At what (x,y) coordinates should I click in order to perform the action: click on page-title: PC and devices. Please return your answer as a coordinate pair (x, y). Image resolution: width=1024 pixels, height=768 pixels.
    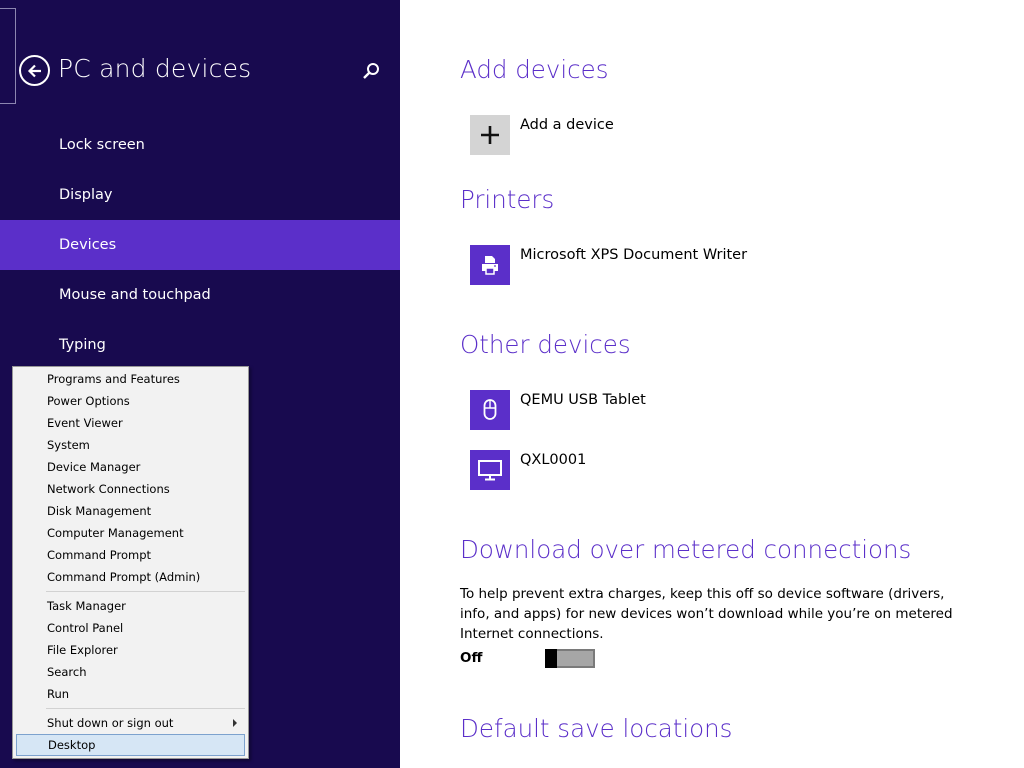
    Looking at the image, I should click on (155, 68).